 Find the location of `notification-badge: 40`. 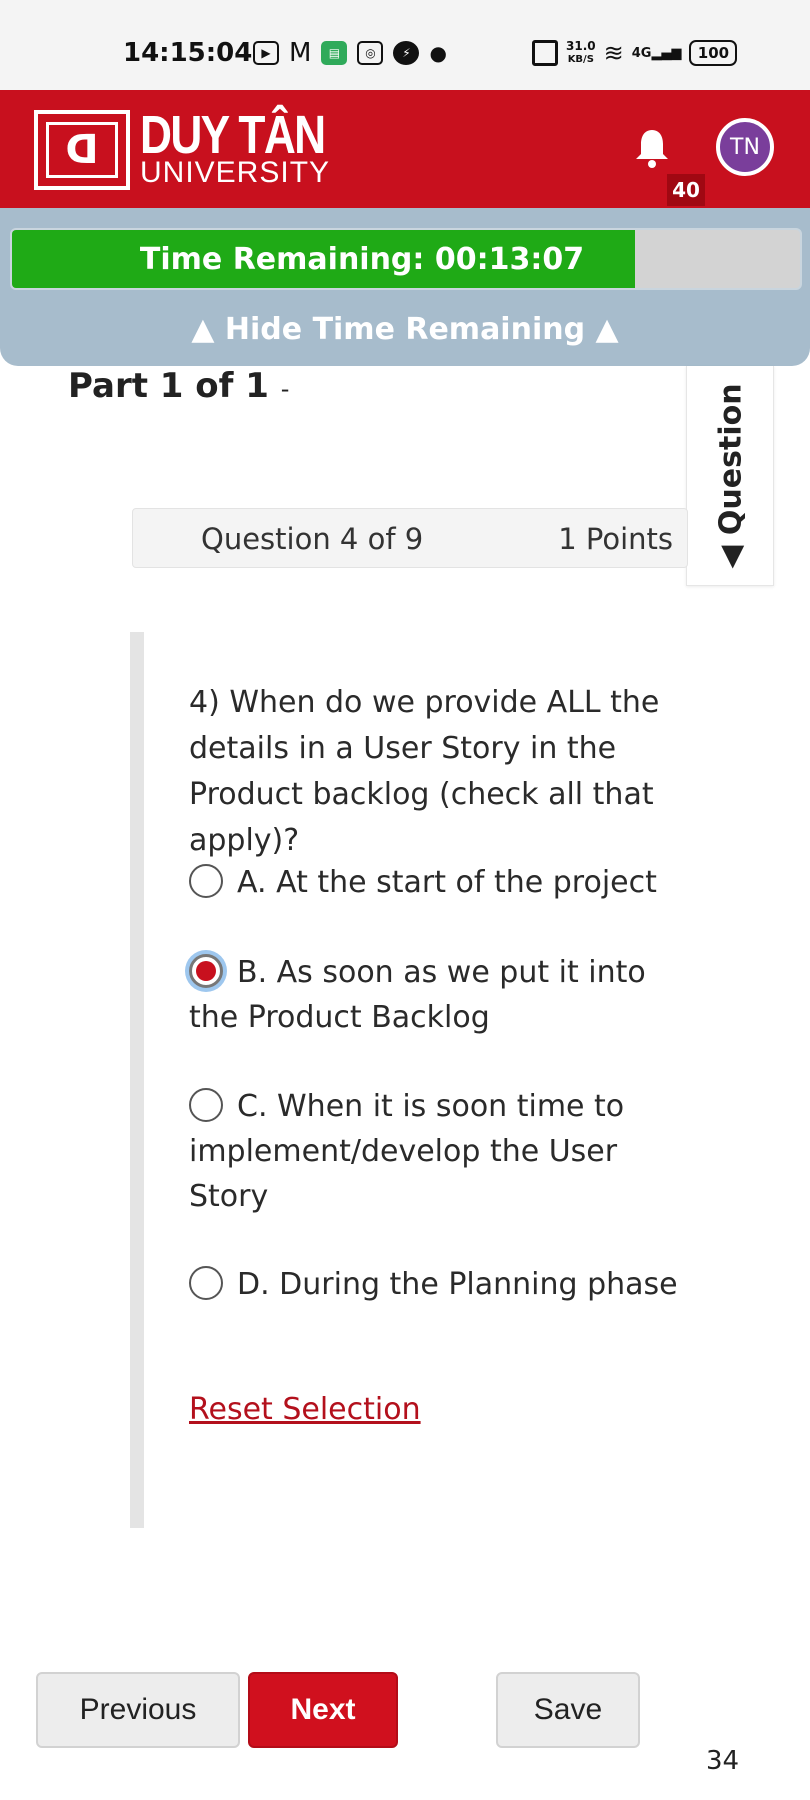

notification-badge: 40 is located at coordinates (686, 190).